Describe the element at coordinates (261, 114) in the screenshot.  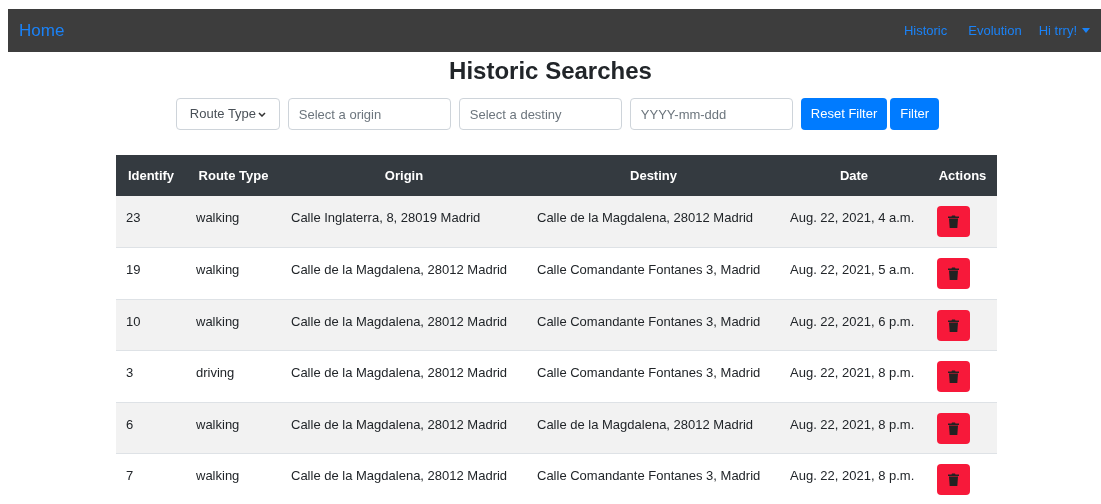
I see `chevron-icon` at that location.